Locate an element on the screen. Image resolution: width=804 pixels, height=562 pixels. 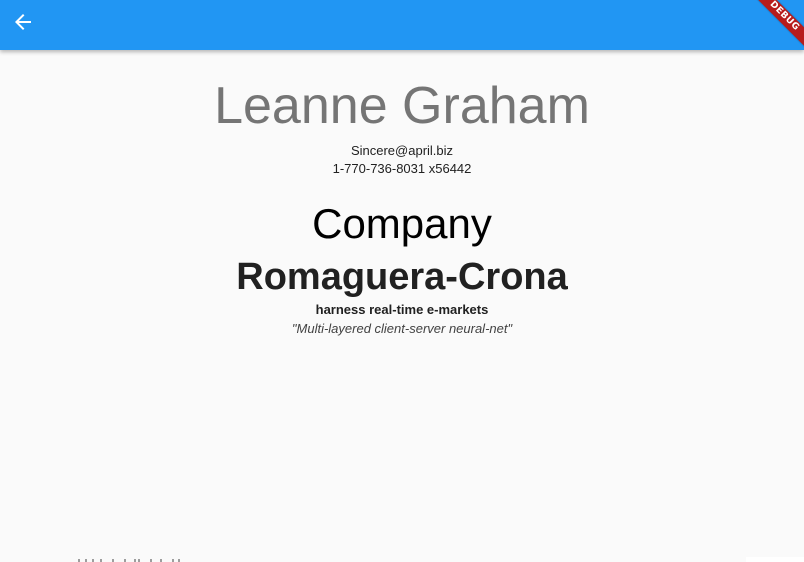
company-name: Romaguera-Crona is located at coordinates (402, 277).